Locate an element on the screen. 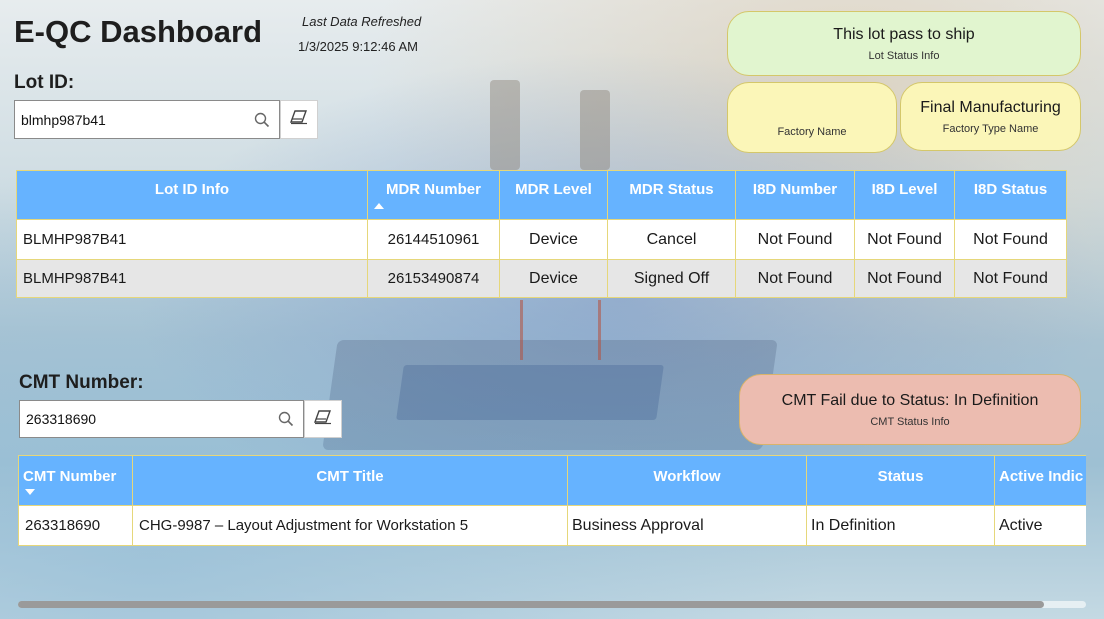  column-header-i8d-number: I8D Number is located at coordinates (795, 195).